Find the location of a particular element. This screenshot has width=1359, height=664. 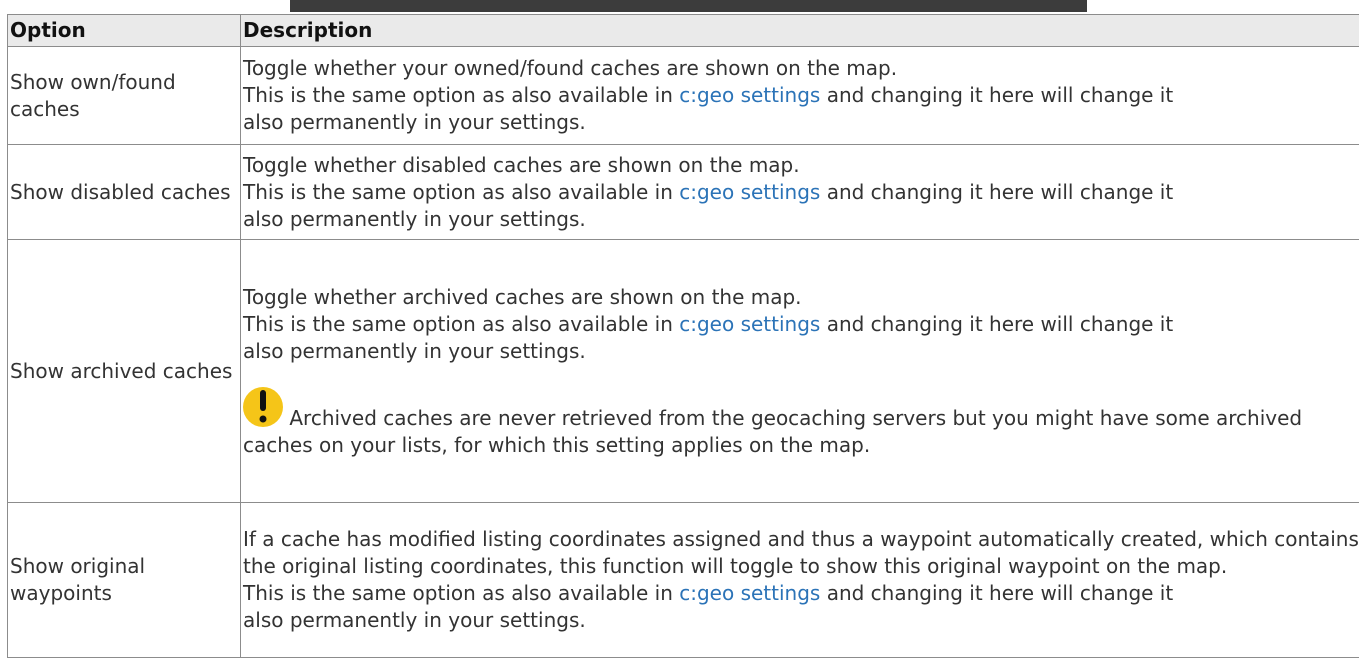

option-name: Show archived caches is located at coordinates (124, 371).